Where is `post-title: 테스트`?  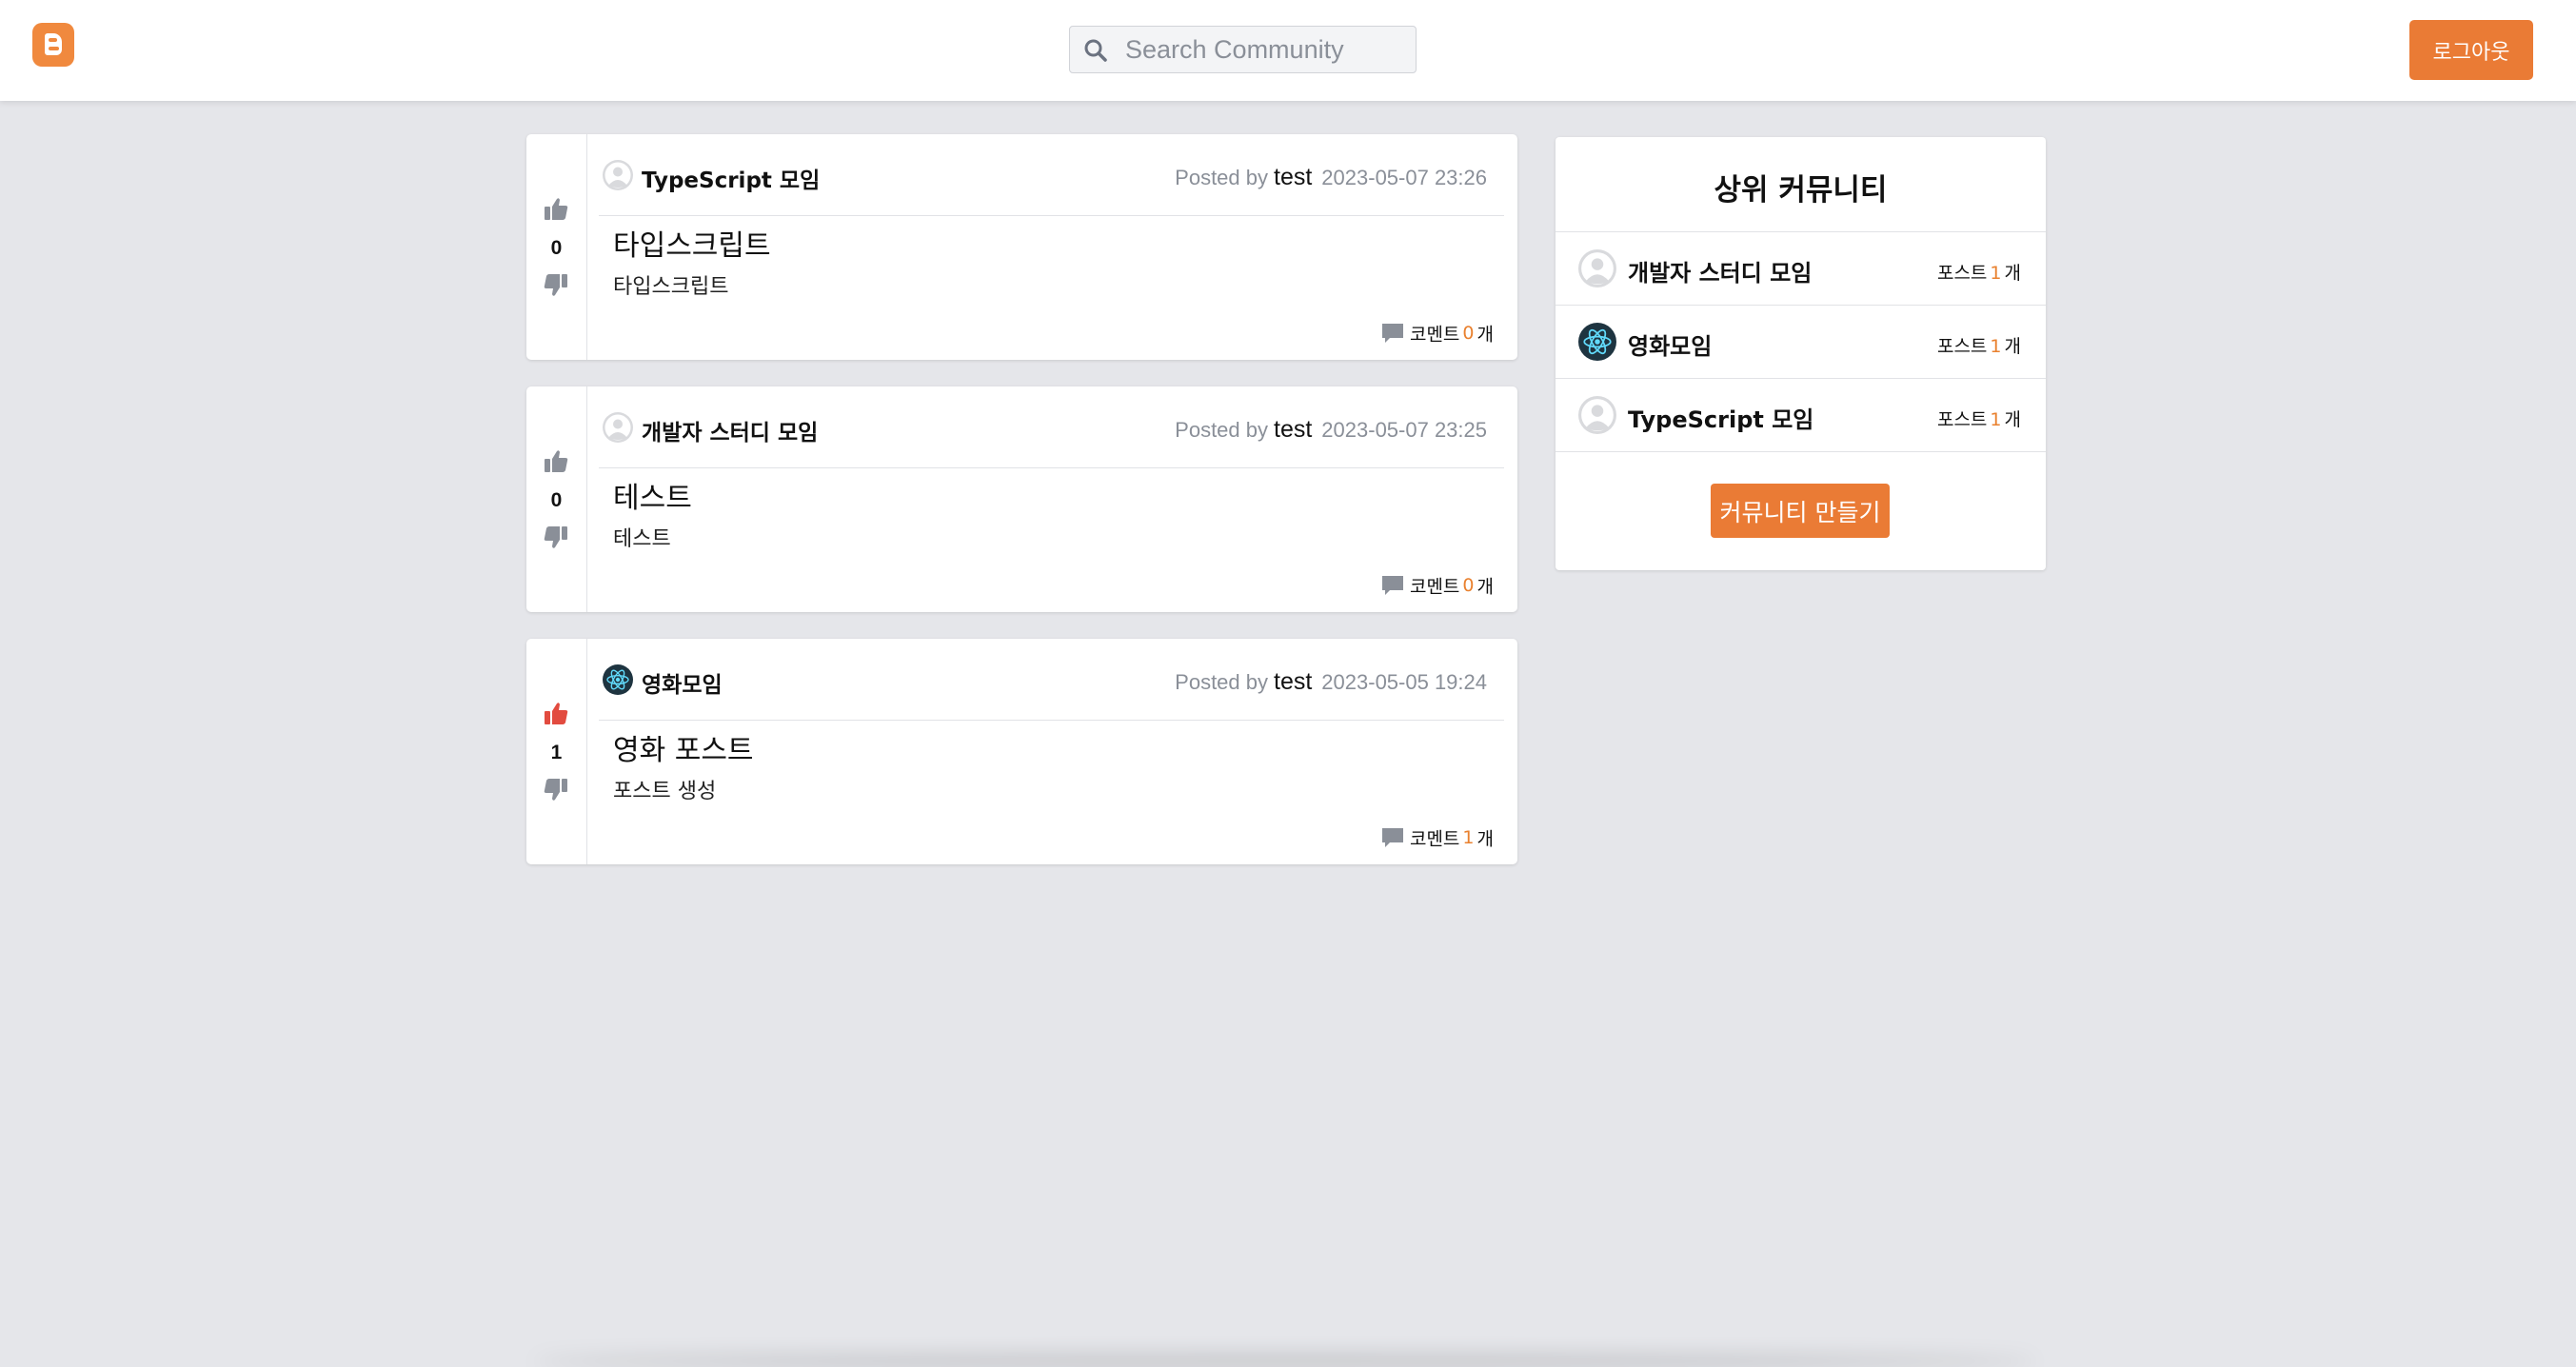 post-title: 테스트 is located at coordinates (652, 495).